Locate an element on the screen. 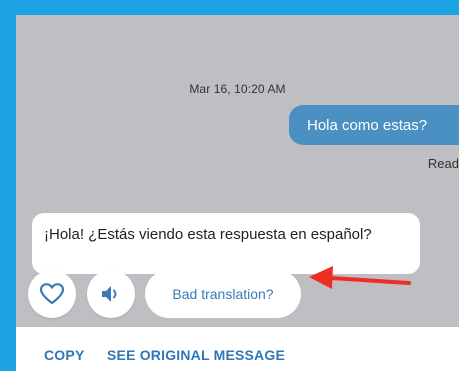  outgoing-message-bubble: Hola como estas? is located at coordinates (374, 125).